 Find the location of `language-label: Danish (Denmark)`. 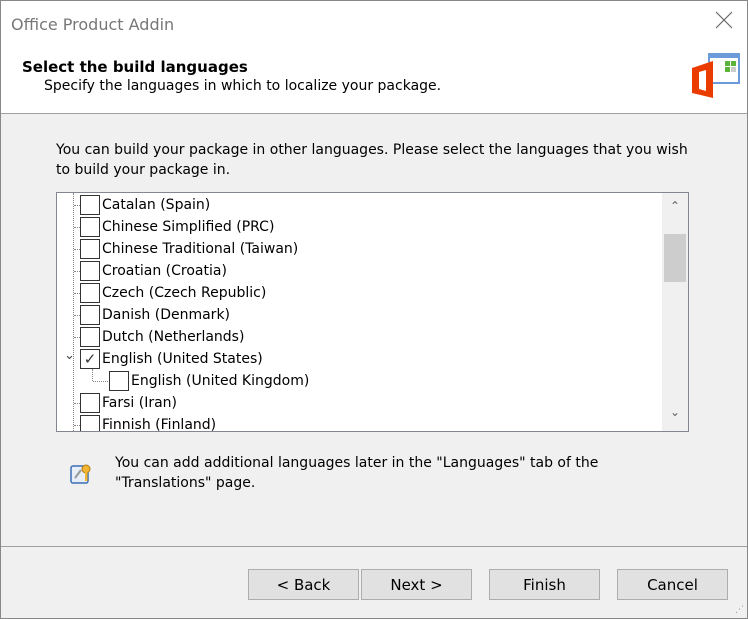

language-label: Danish (Denmark) is located at coordinates (166, 315).